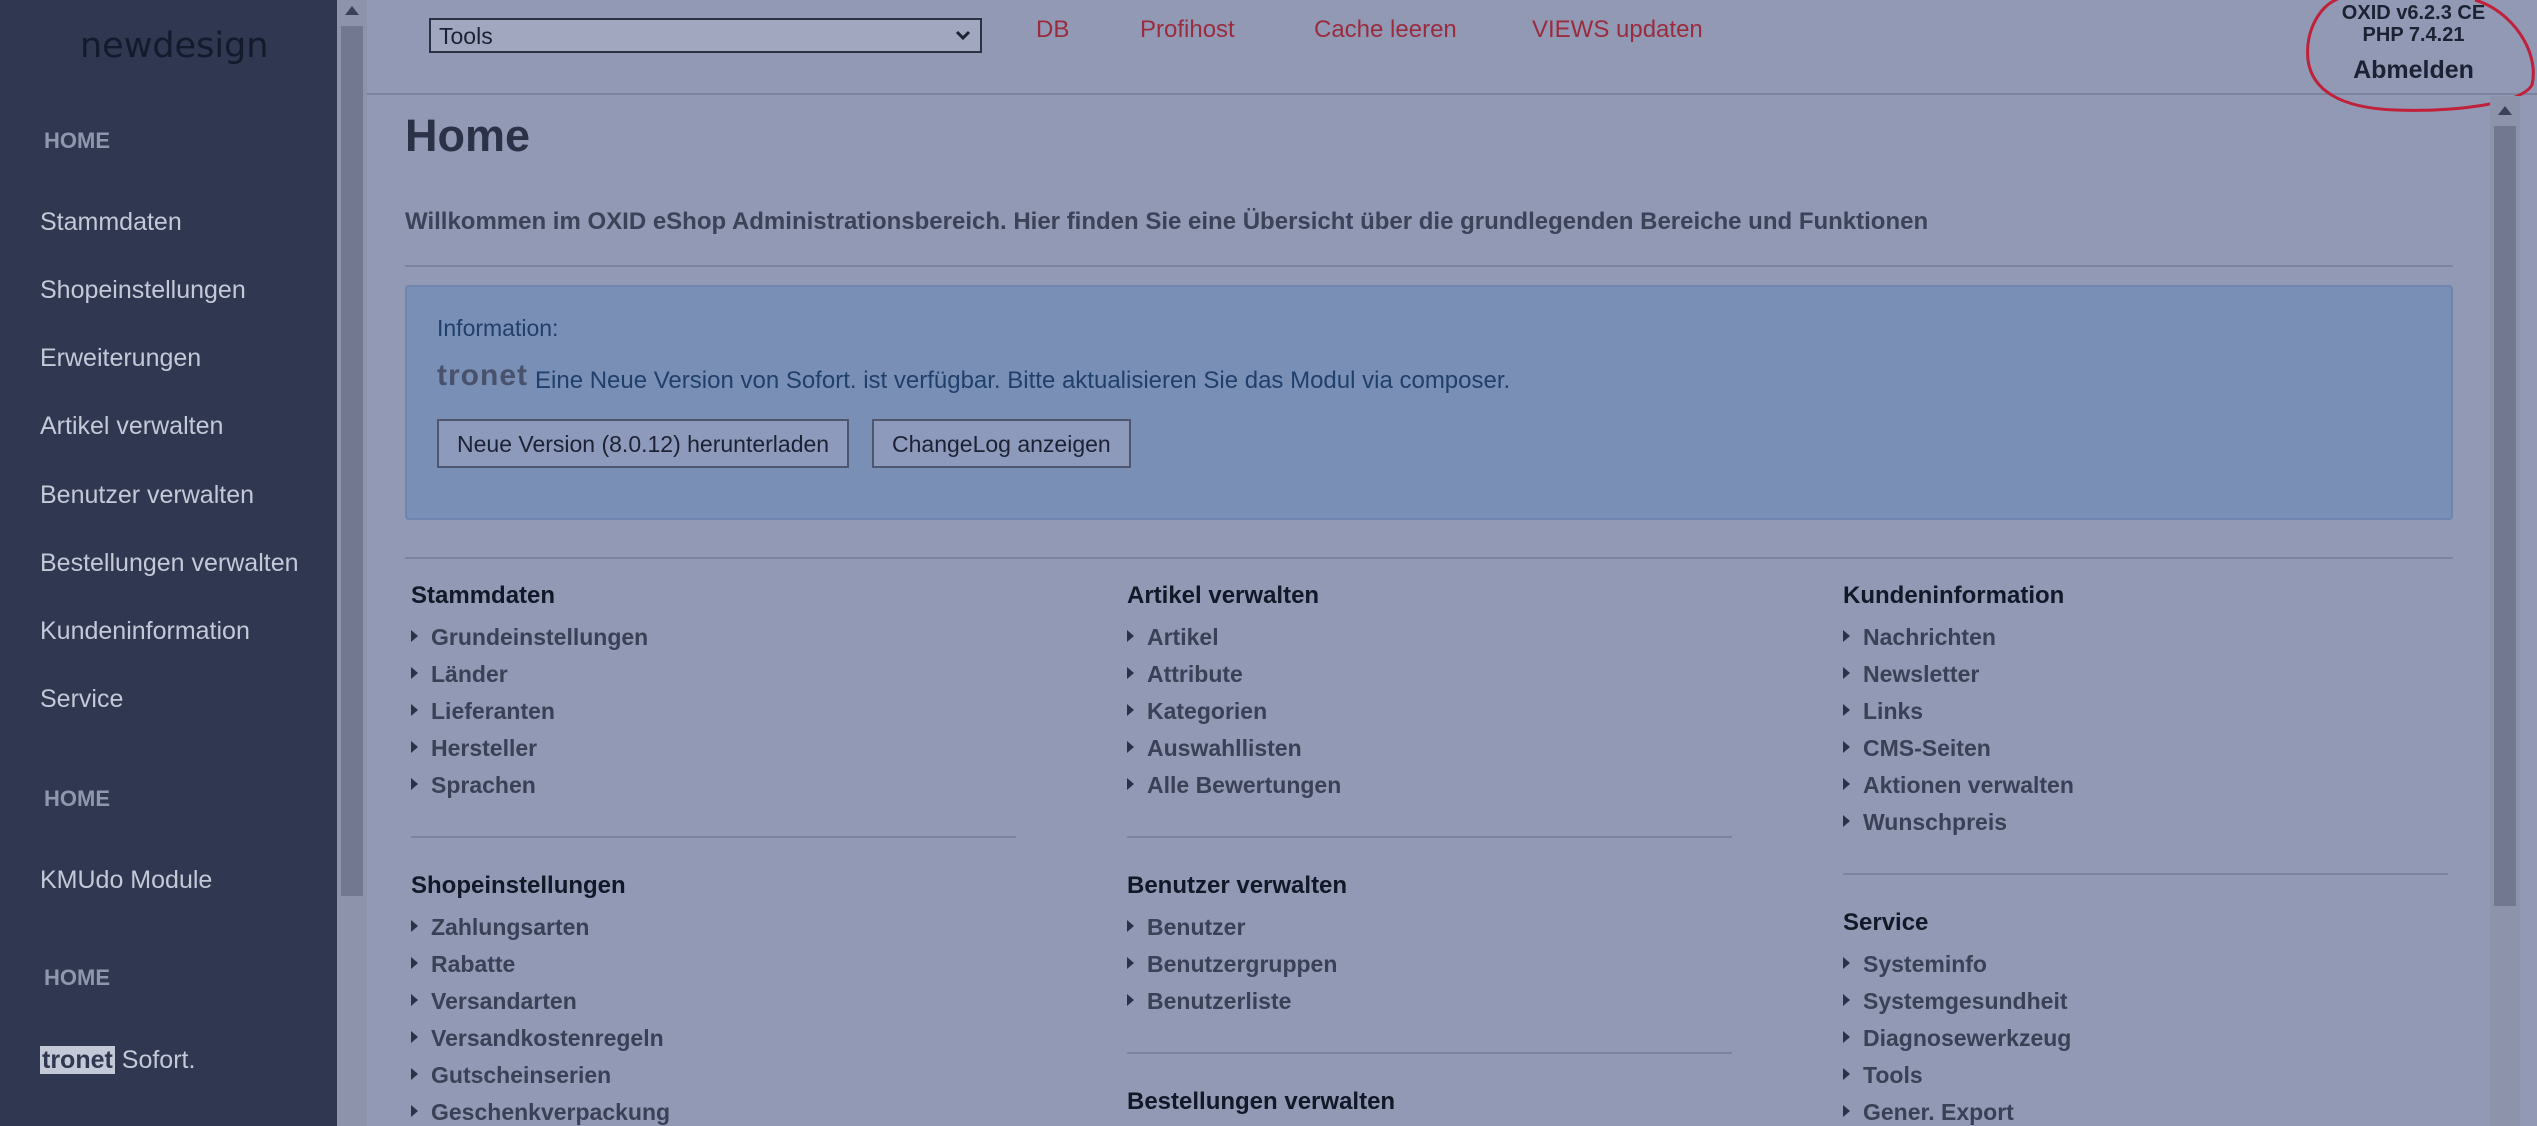  Describe the element at coordinates (131, 426) in the screenshot. I see `sidebar-item-artikel-verwalten: Artikel verwalten` at that location.